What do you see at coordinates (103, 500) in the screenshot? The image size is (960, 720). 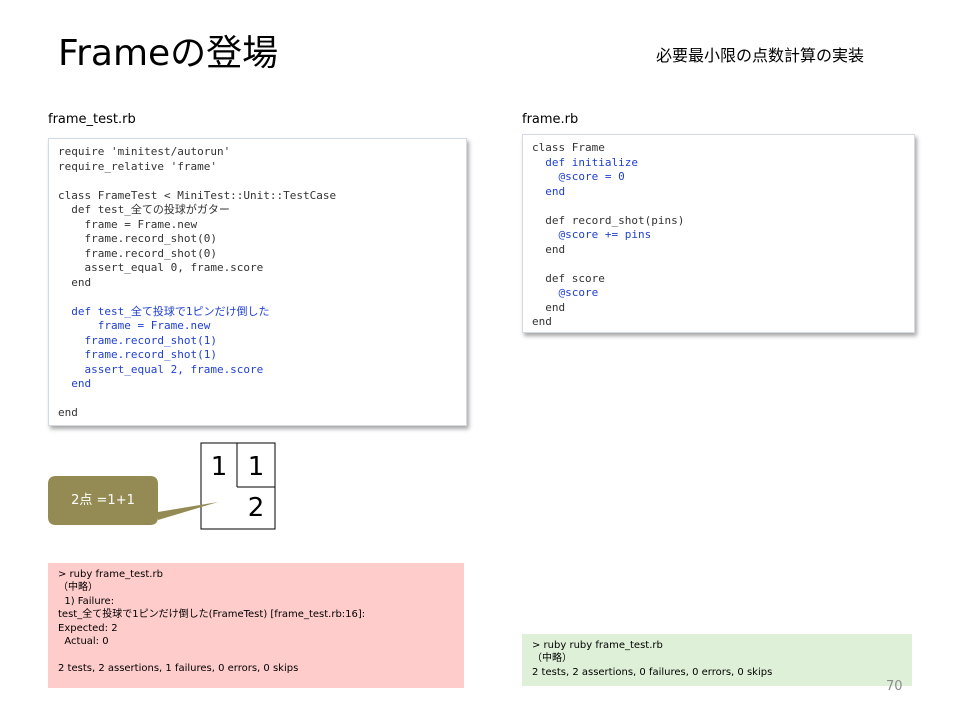 I see `callout-text: 2点 =1+1` at bounding box center [103, 500].